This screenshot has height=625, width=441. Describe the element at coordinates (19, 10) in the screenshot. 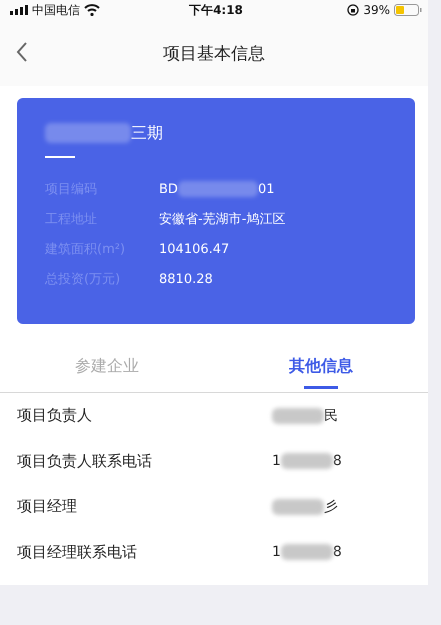

I see `signal-icon` at that location.